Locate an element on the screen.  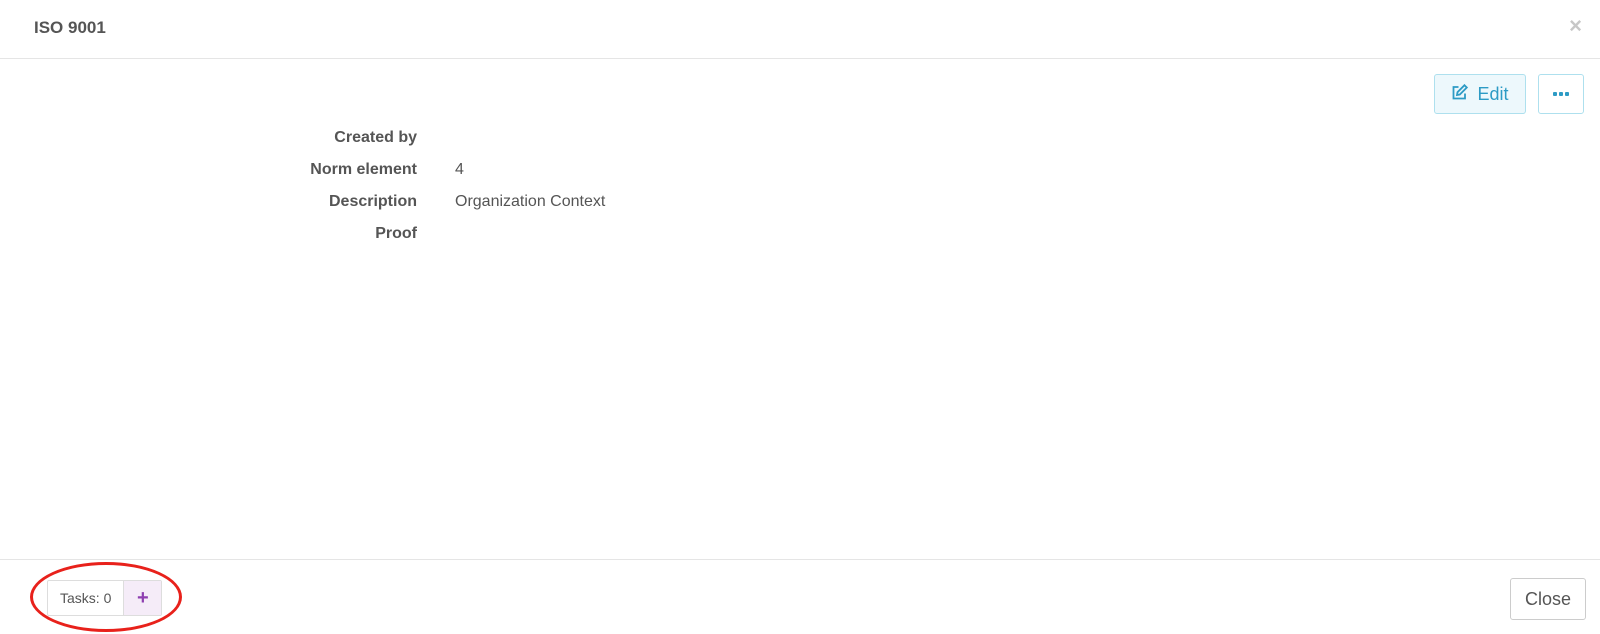
more-options-button is located at coordinates (1561, 94).